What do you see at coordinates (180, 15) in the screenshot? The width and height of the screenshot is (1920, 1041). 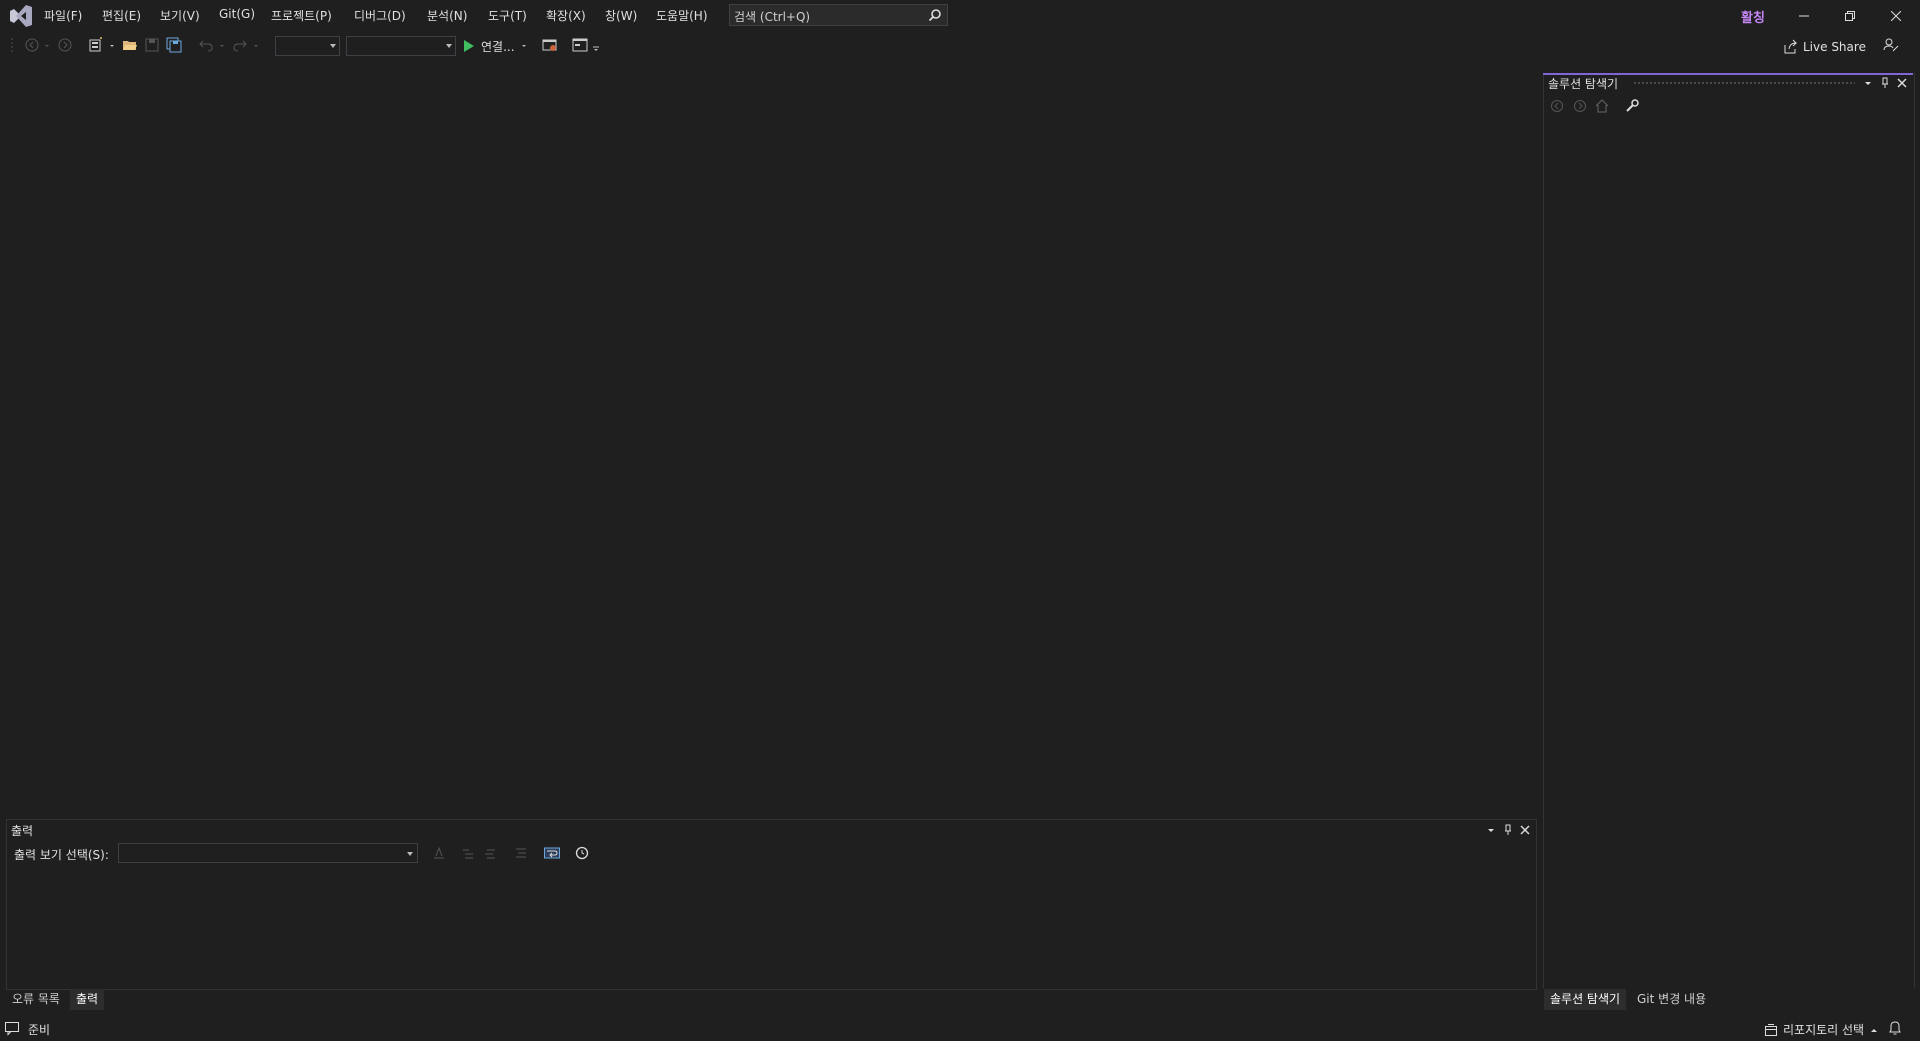 I see `menu-view: 보기(V)` at bounding box center [180, 15].